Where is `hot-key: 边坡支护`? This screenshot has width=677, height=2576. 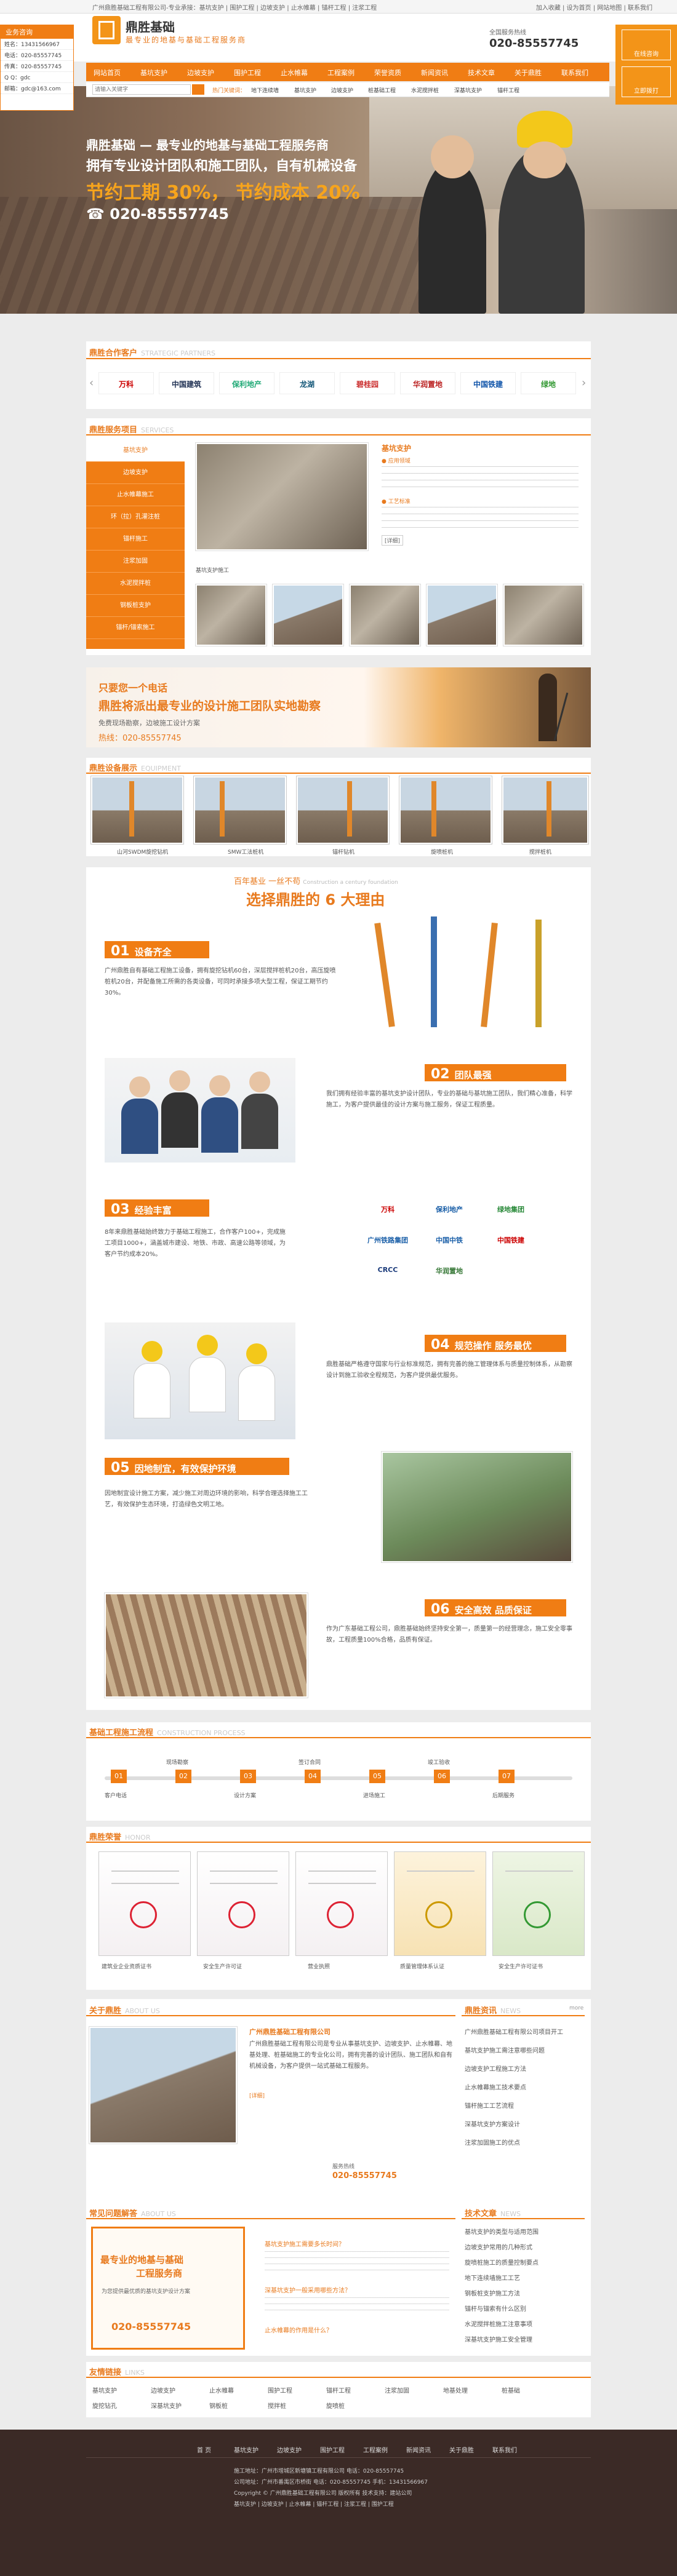 hot-key: 边坡支护 is located at coordinates (342, 90).